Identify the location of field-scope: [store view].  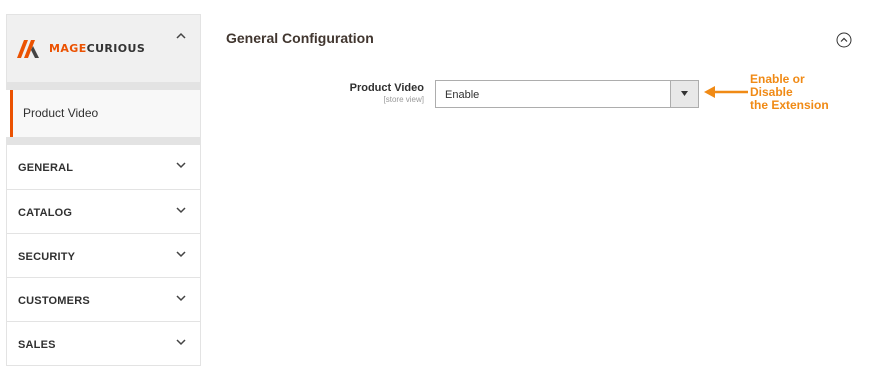
(403, 99).